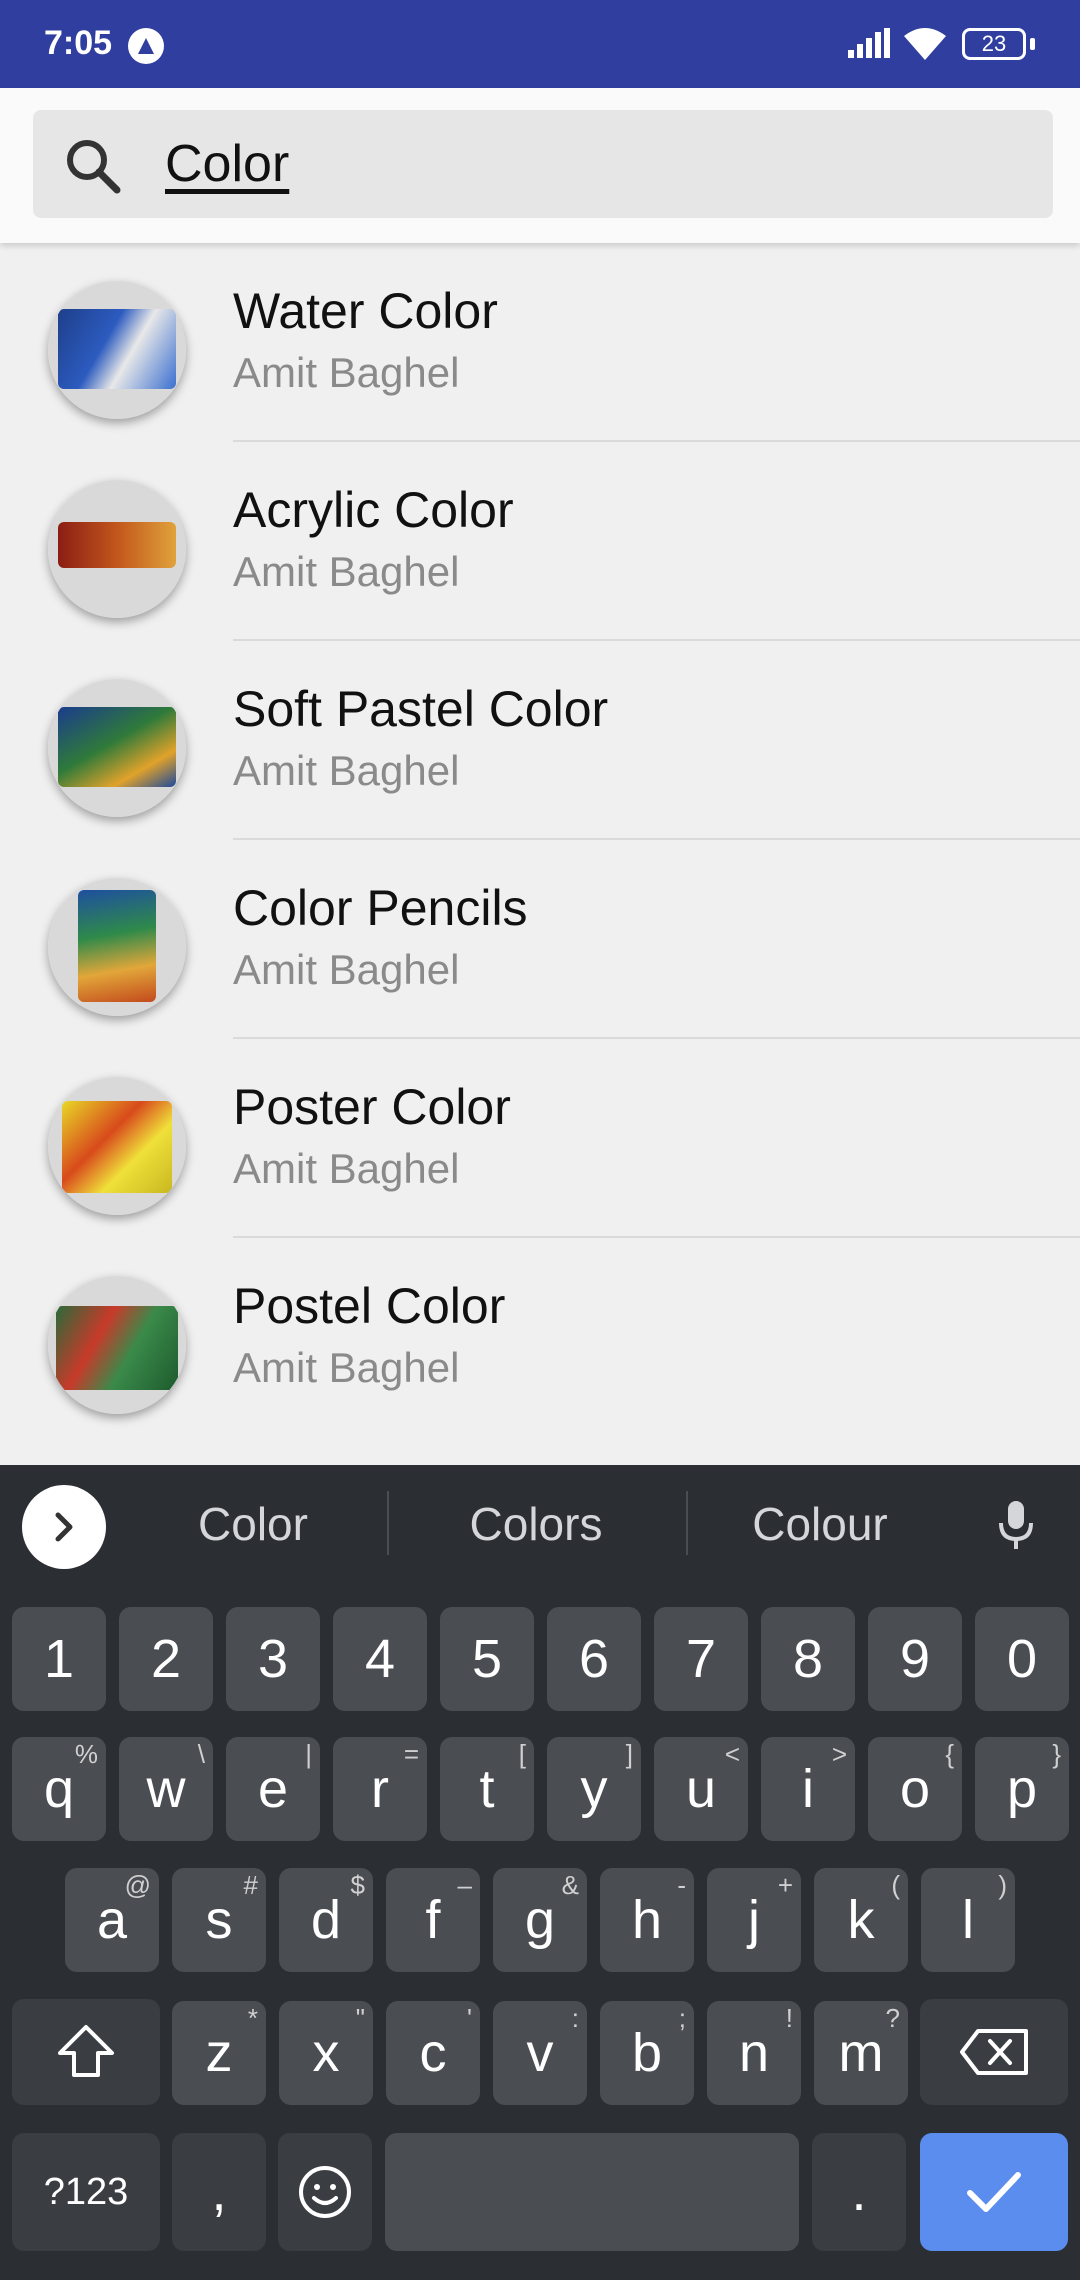  Describe the element at coordinates (93, 168) in the screenshot. I see `search-icon` at that location.